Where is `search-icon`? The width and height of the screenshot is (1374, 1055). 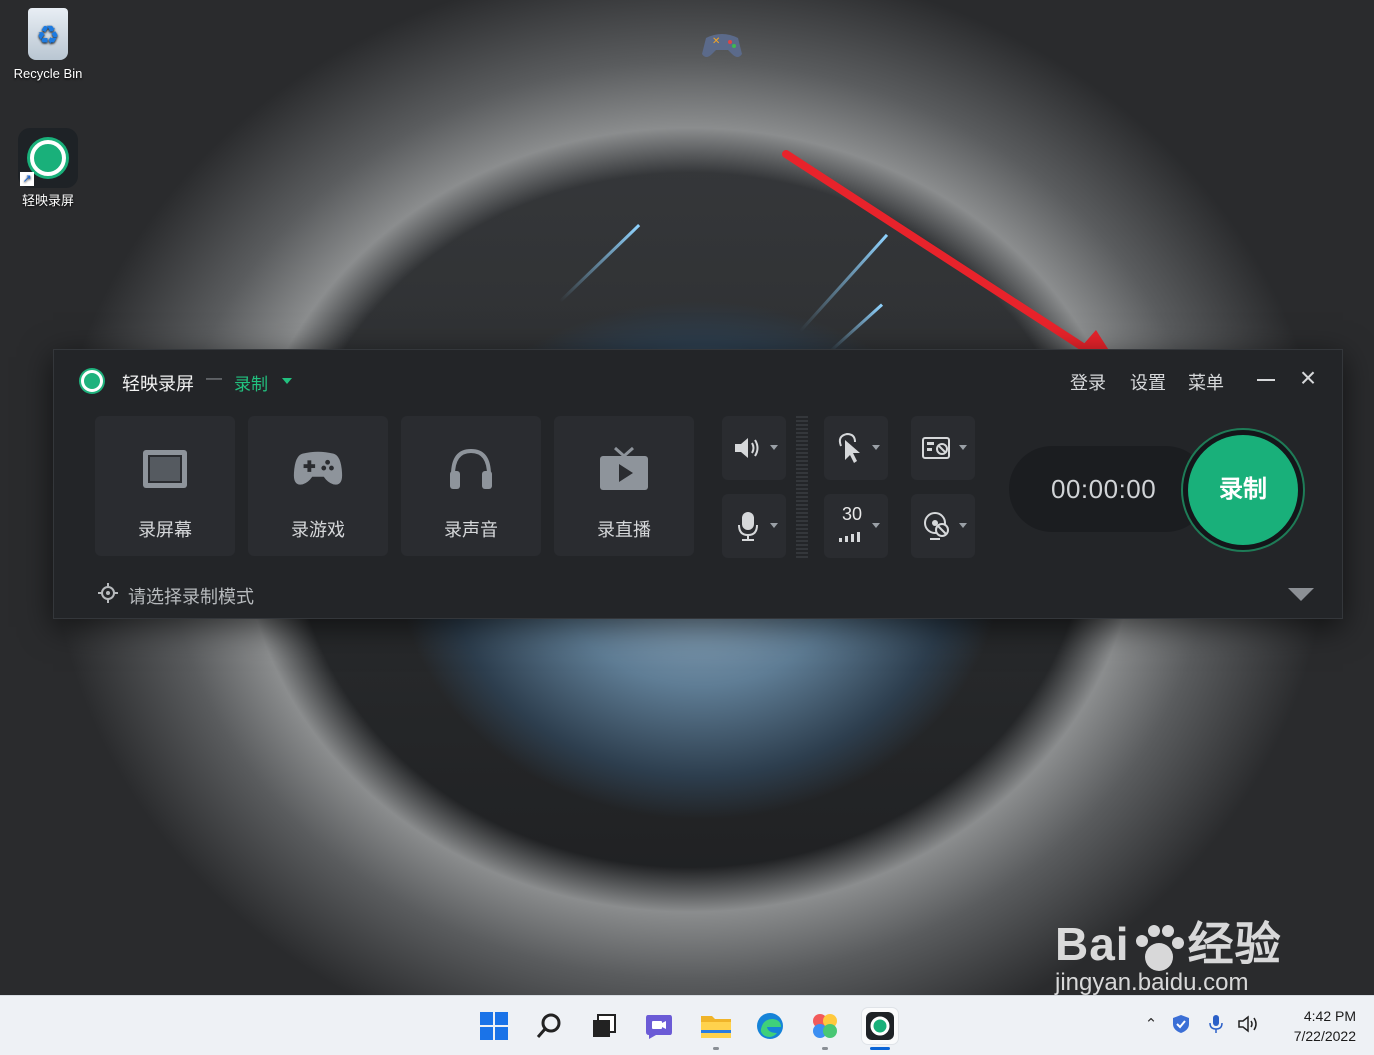 search-icon is located at coordinates (549, 1026).